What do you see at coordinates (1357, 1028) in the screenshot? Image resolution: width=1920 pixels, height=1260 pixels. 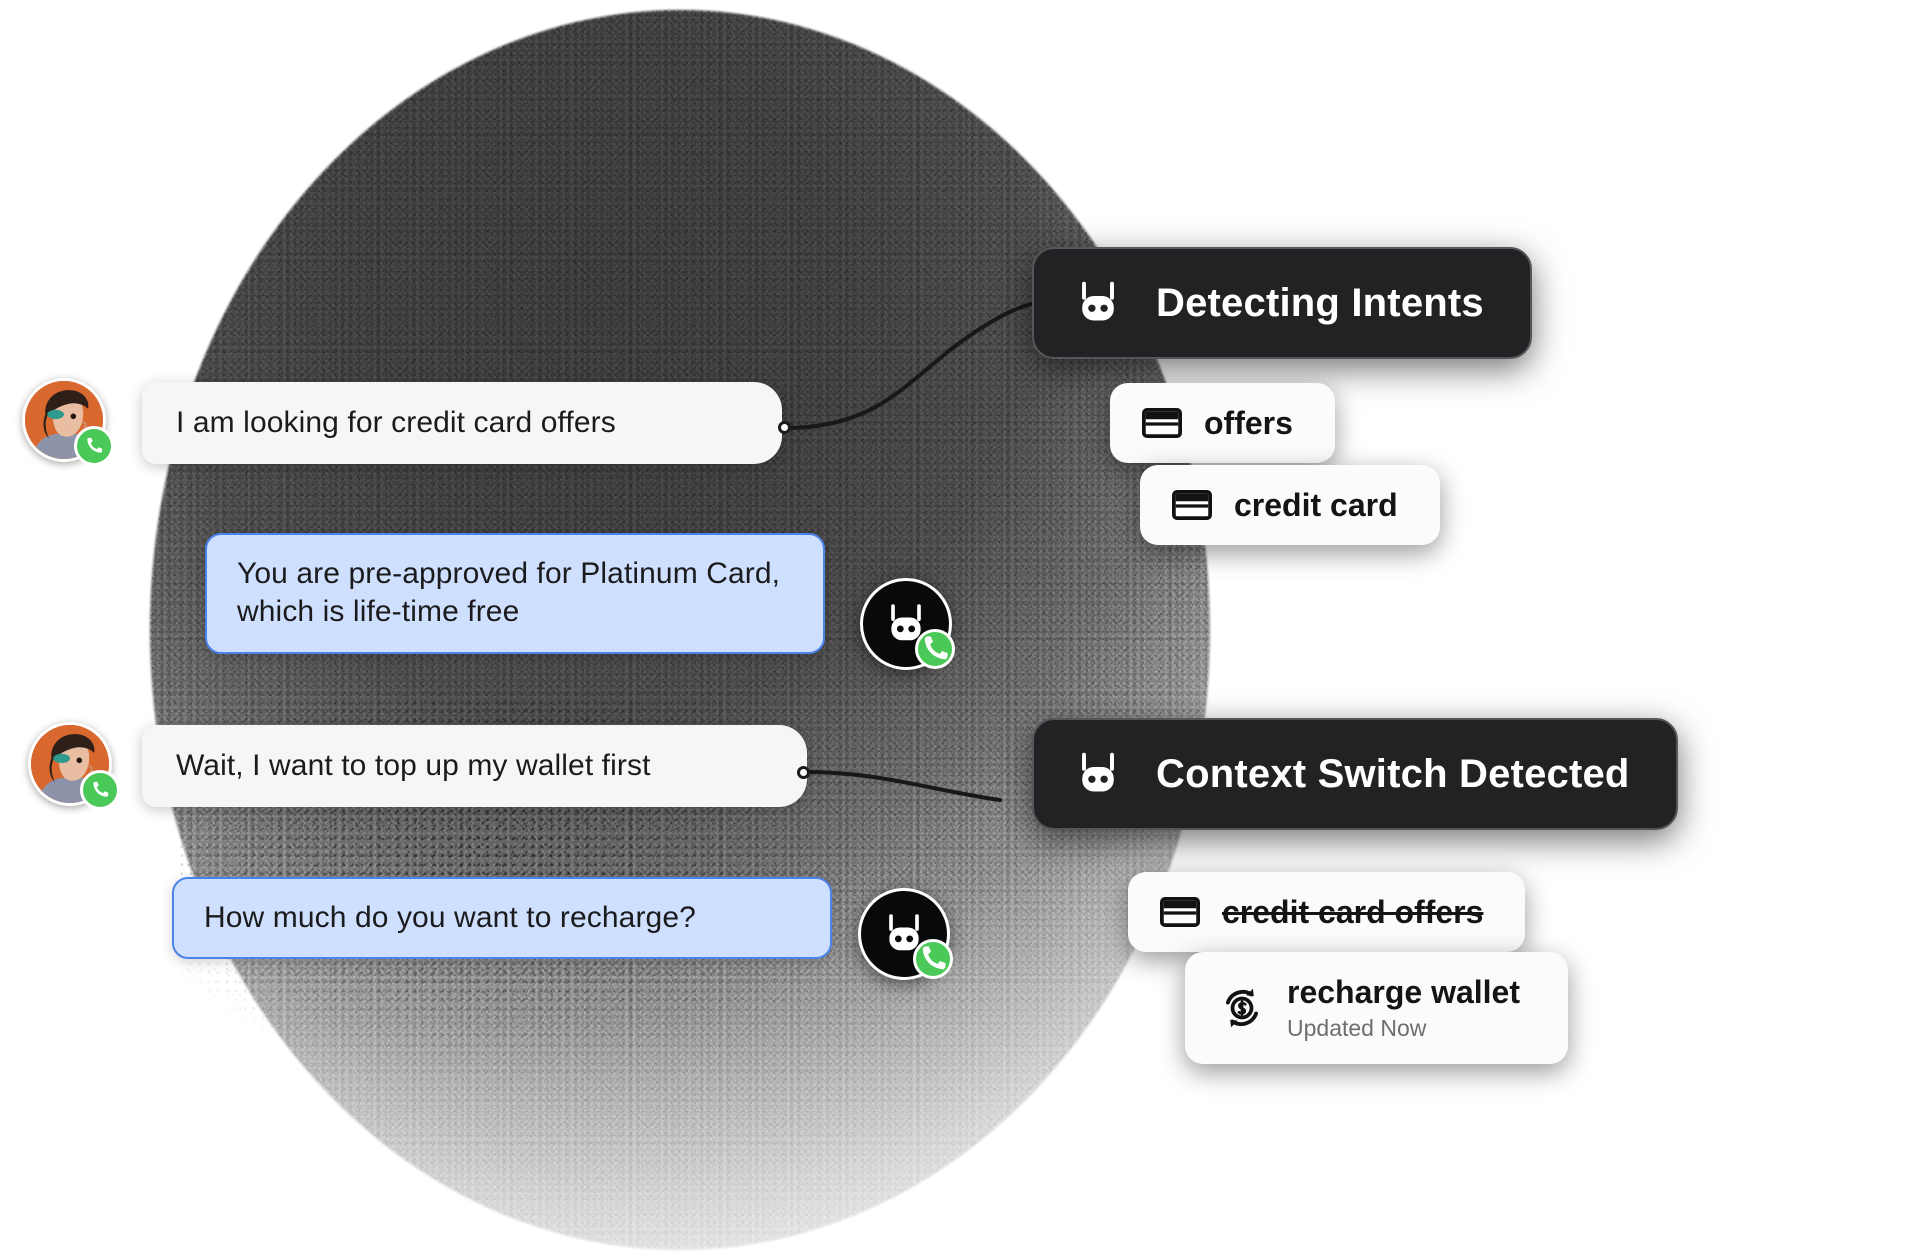 I see `intent-chip-sublabel: Updated Now` at bounding box center [1357, 1028].